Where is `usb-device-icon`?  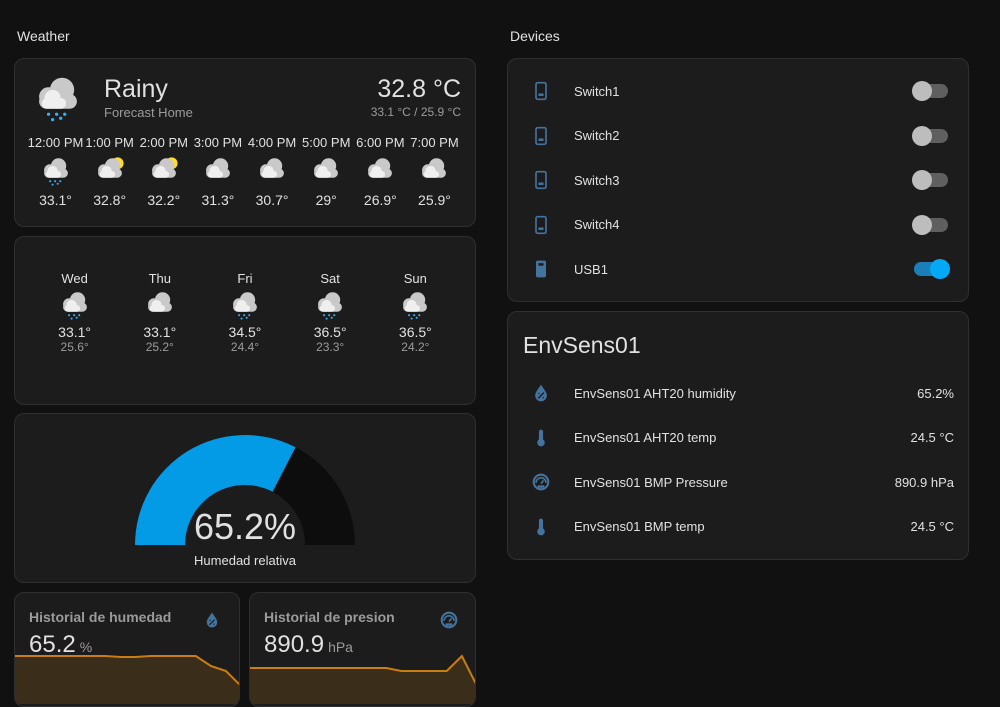
usb-device-icon is located at coordinates (541, 269).